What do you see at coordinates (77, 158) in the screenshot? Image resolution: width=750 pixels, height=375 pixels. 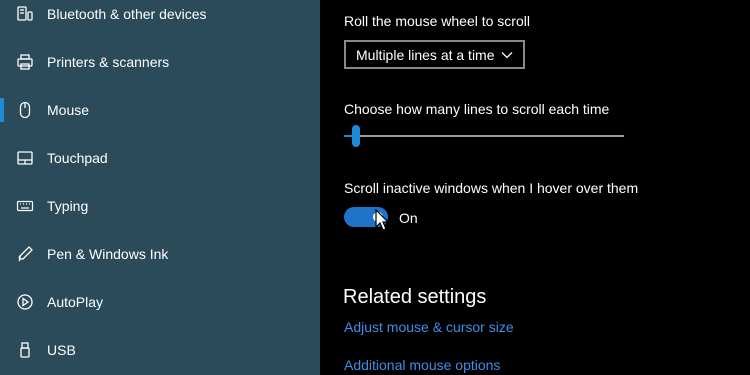 I see `sidebar-item-label: Touchpad` at bounding box center [77, 158].